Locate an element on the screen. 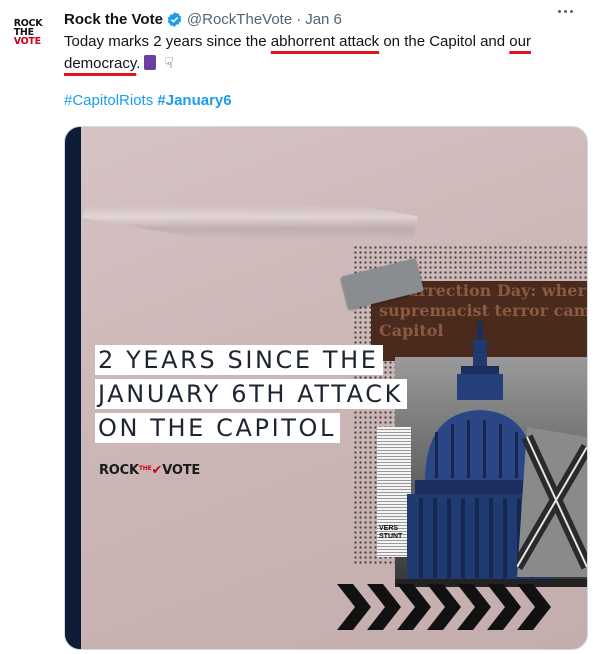  tweet-date: Jan 6 is located at coordinates (323, 19).